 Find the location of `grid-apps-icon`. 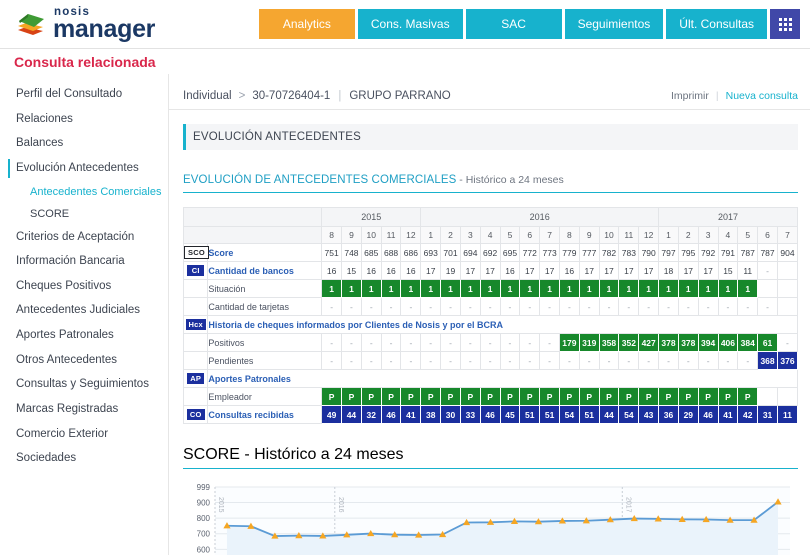

grid-apps-icon is located at coordinates (785, 24).